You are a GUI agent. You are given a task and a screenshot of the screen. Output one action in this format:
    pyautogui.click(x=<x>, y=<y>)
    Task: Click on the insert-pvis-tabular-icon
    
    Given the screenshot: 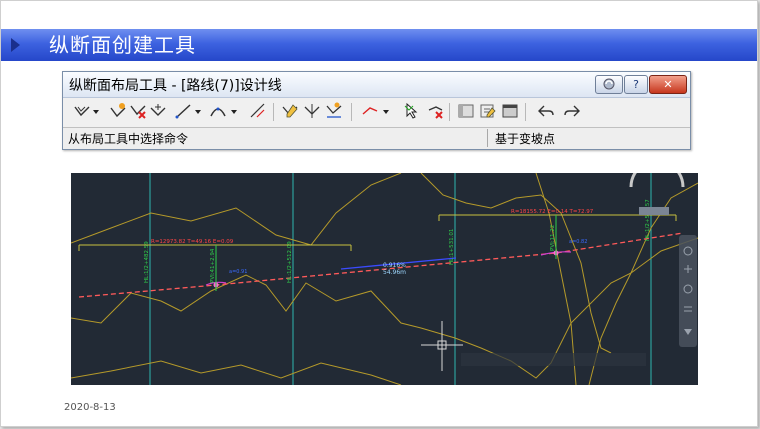 What is the action you would take?
    pyautogui.click(x=290, y=111)
    